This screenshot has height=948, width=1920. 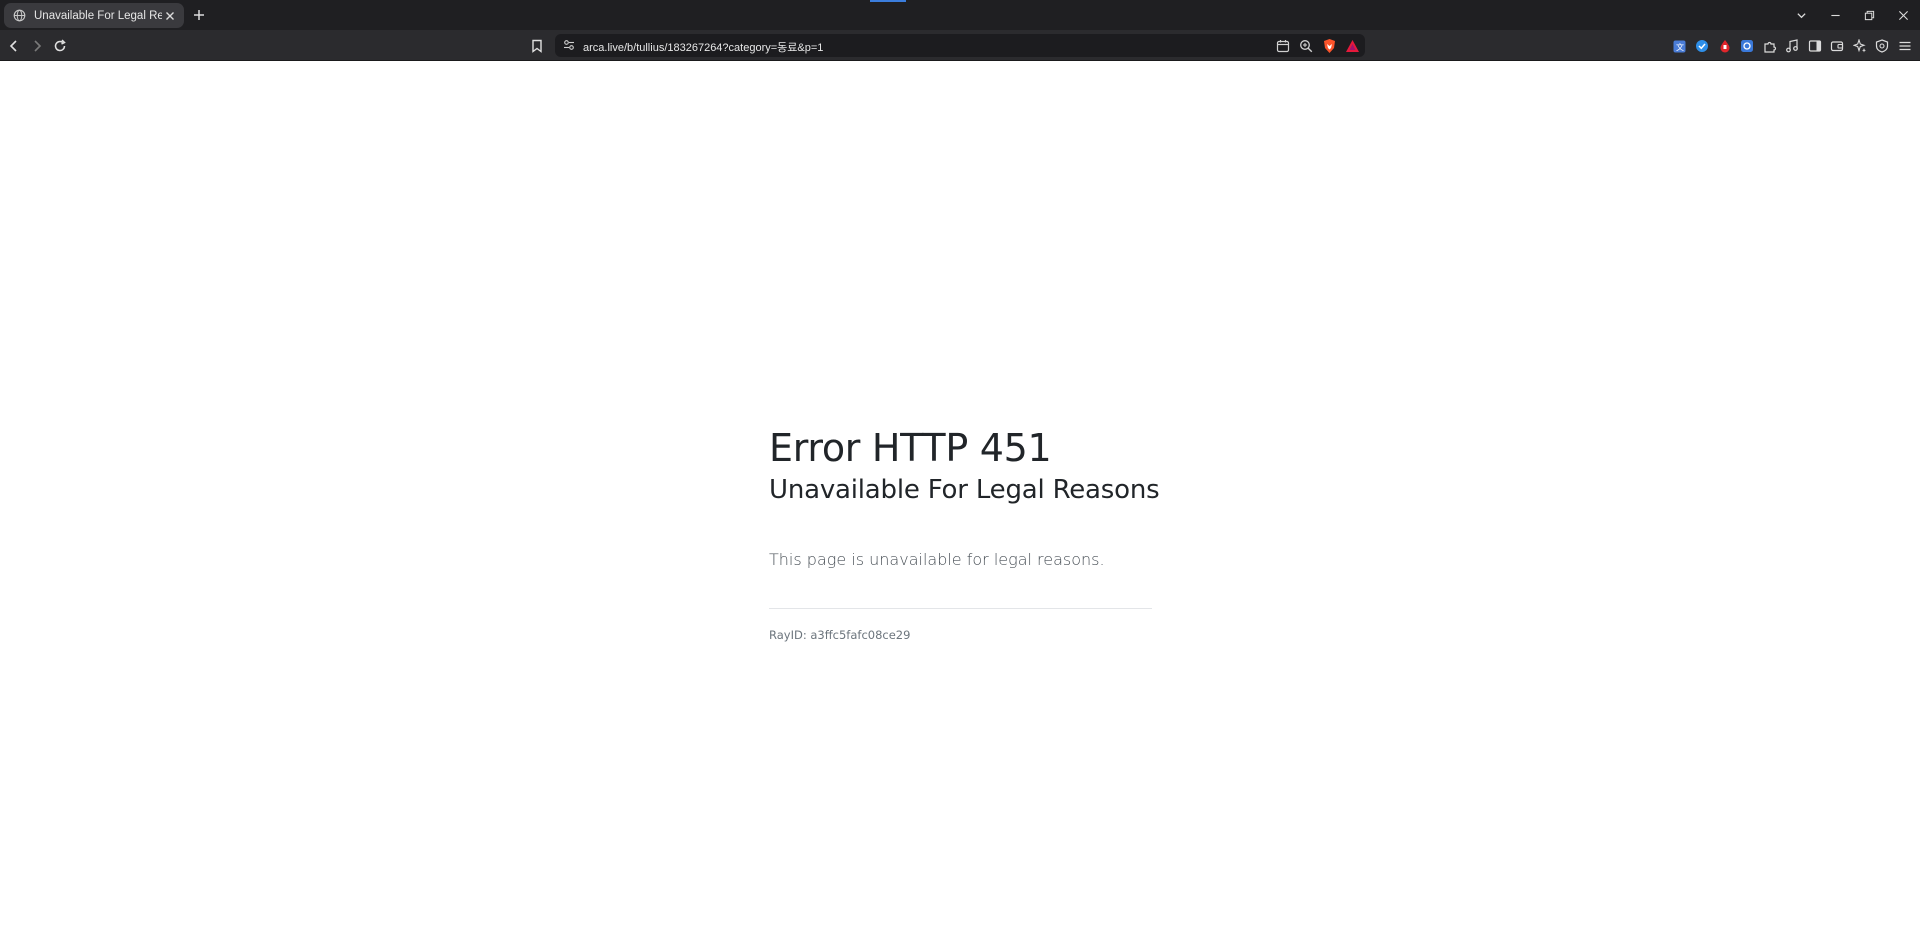 I want to click on tab-drag-indicator, so click(x=888, y=1).